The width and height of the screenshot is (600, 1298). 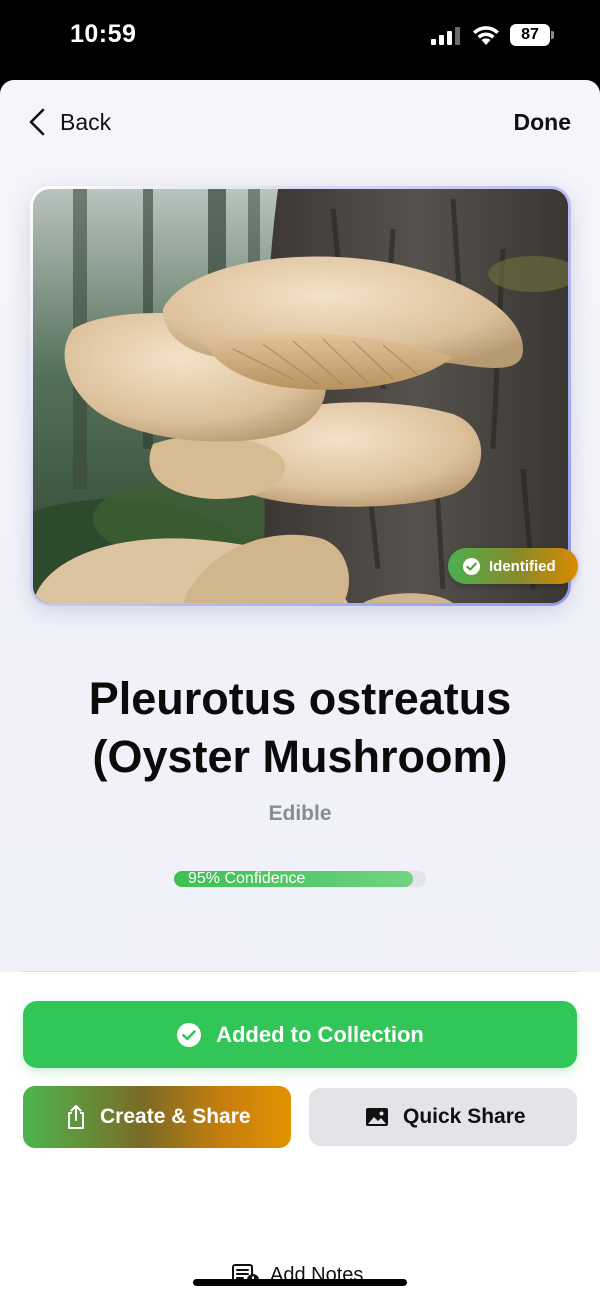 I want to click on collection-label: Added to Collection, so click(x=320, y=1034).